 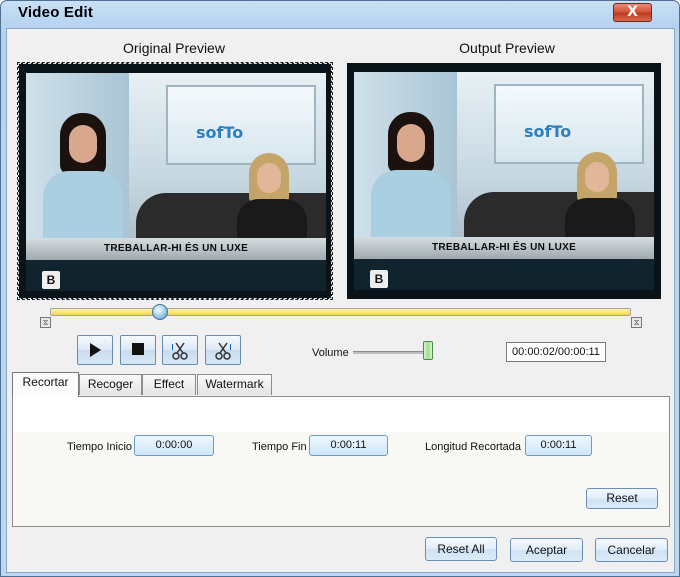 What do you see at coordinates (110, 384) in the screenshot?
I see `tab-recoger: Recoger` at bounding box center [110, 384].